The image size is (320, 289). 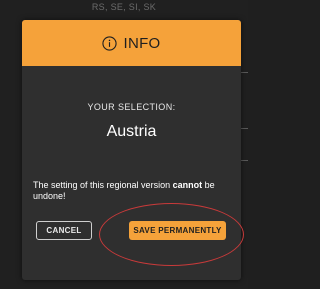 I want to click on save-permanently-button: SAVE PERMANENTLY, so click(x=177, y=230).